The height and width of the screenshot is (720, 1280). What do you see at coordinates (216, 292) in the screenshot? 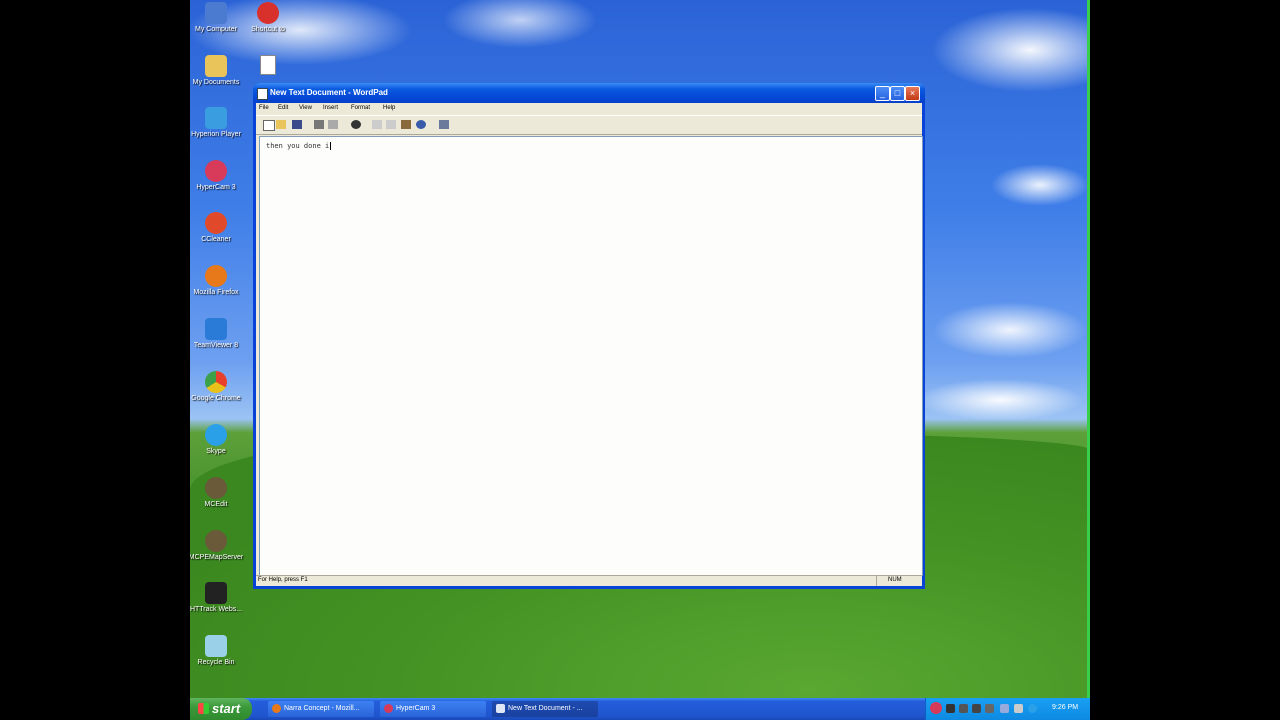
I see `desktop-icon-label: Mozilla Firefox` at bounding box center [216, 292].